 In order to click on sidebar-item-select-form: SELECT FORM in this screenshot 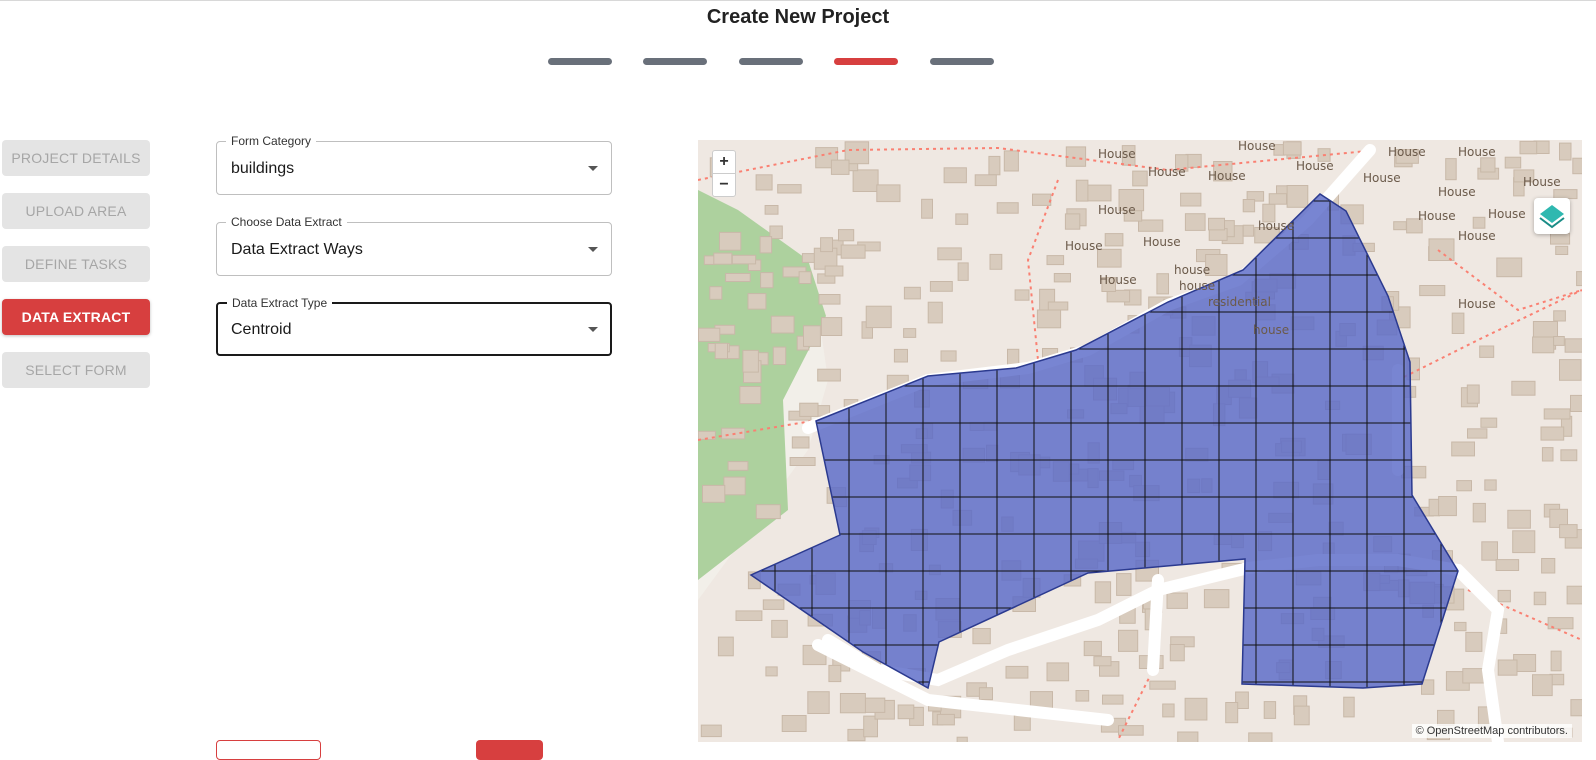, I will do `click(76, 370)`.